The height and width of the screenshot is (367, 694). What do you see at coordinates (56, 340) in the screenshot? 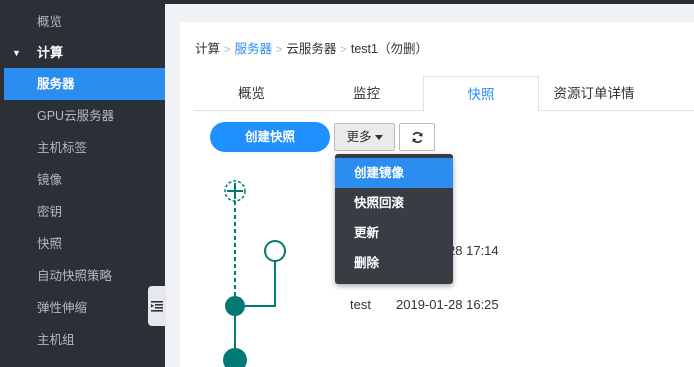
I see `sidebar-item-label: 主机组` at bounding box center [56, 340].